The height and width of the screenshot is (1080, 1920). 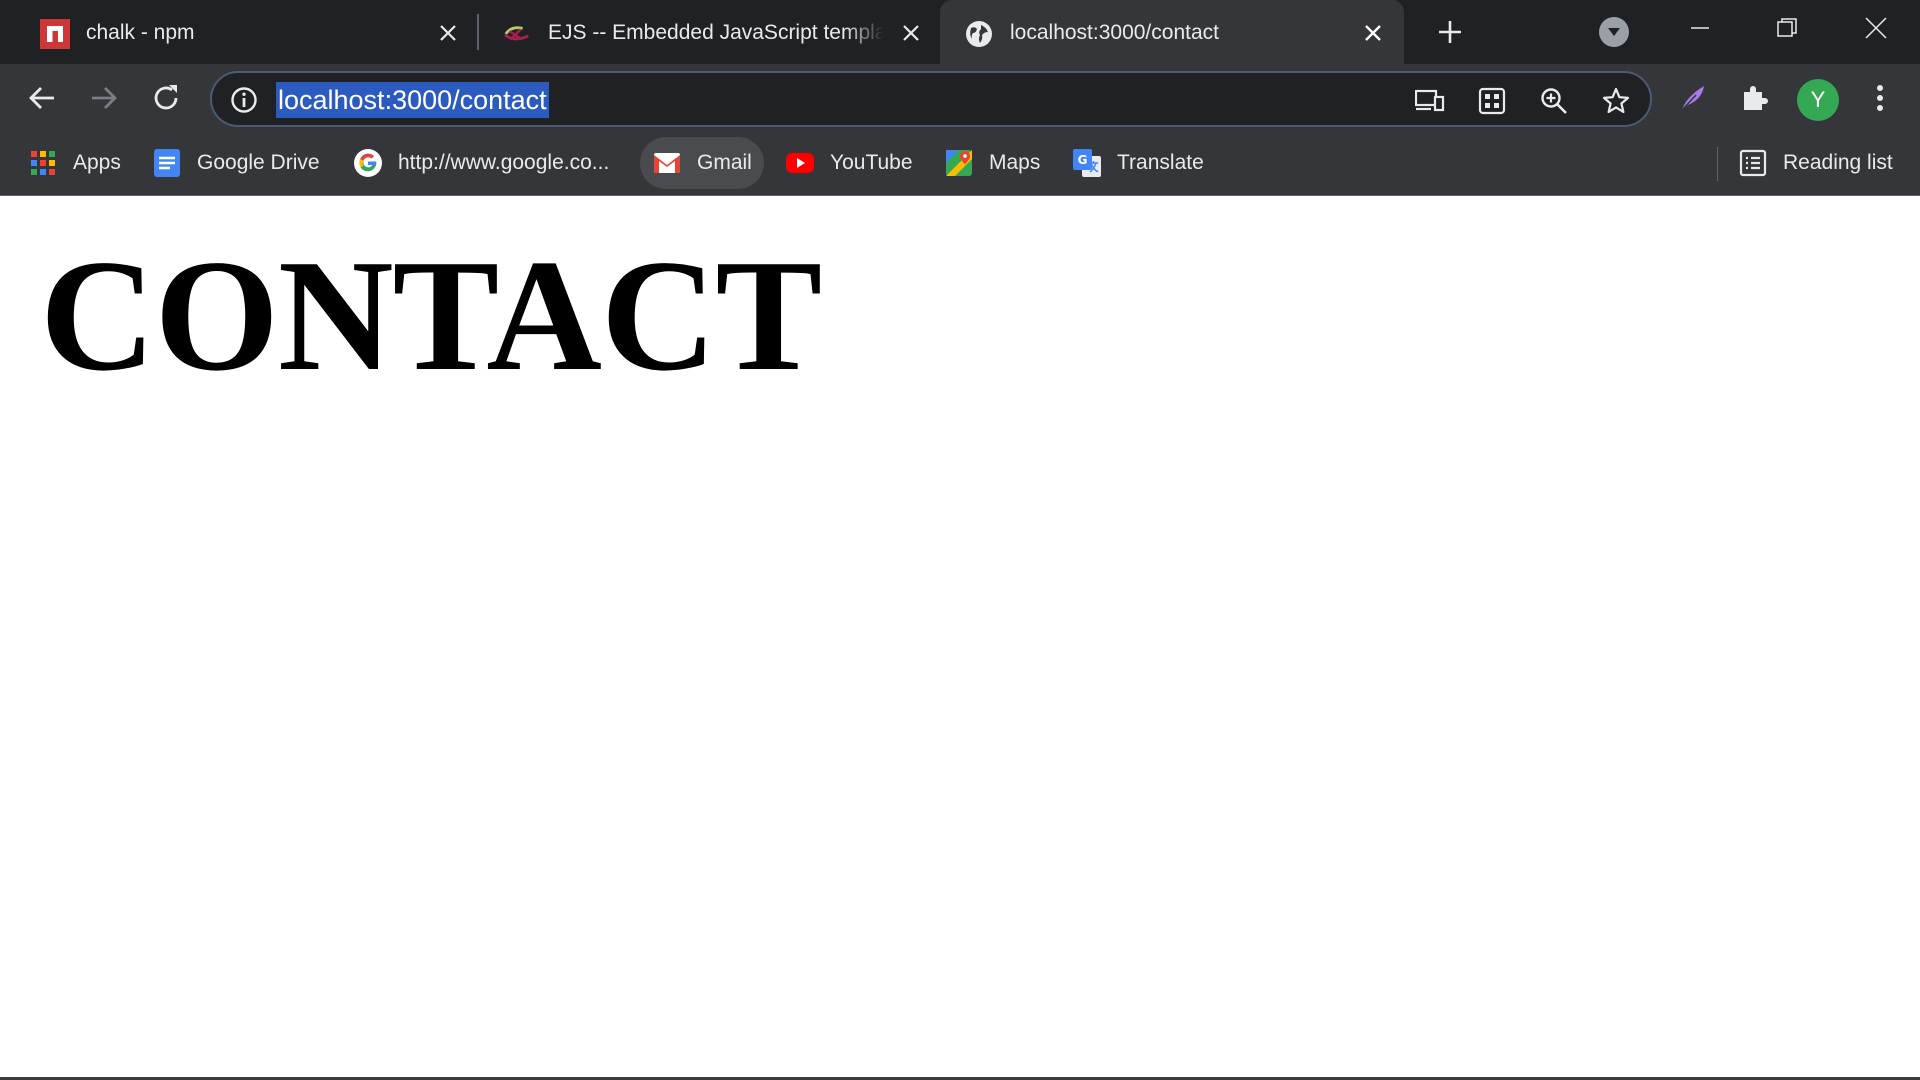 What do you see at coordinates (140, 32) in the screenshot?
I see `tab-title: chalk - npm` at bounding box center [140, 32].